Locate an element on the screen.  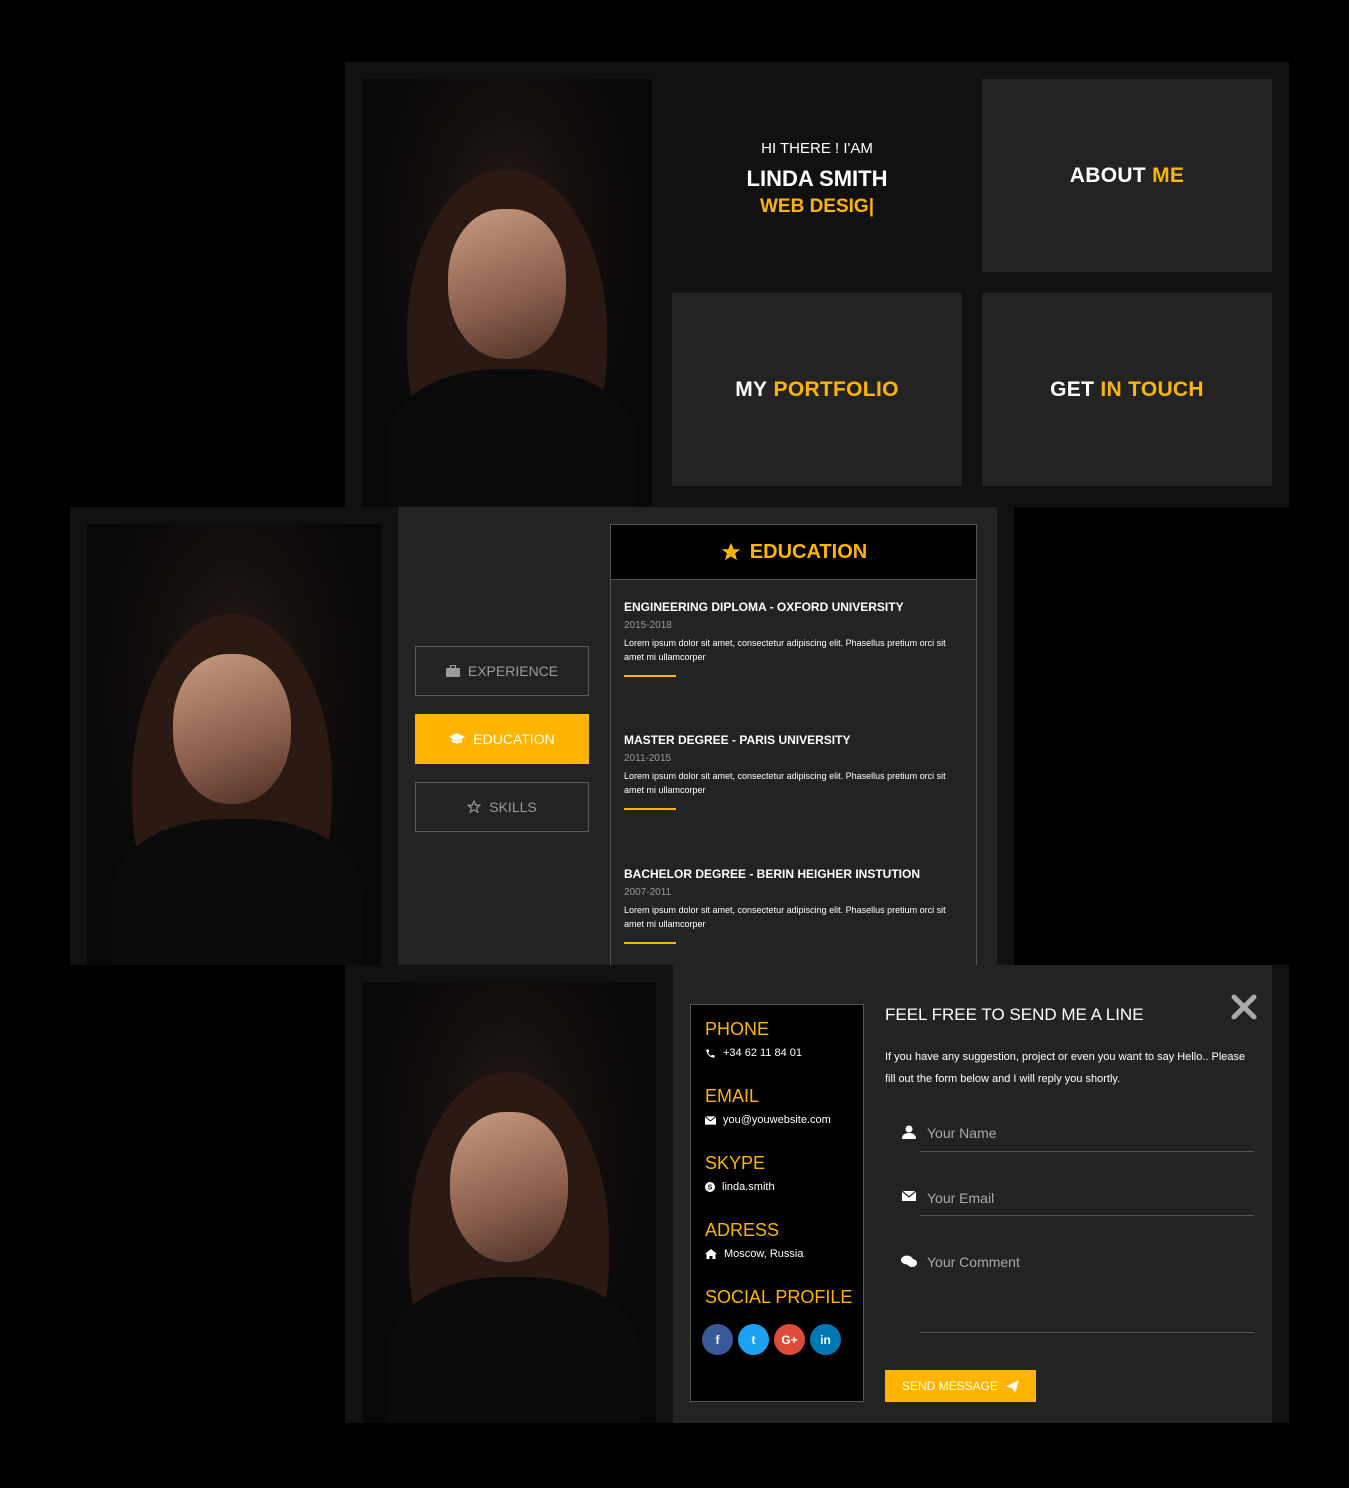
social-icons: f t G+ in is located at coordinates (782, 1339).